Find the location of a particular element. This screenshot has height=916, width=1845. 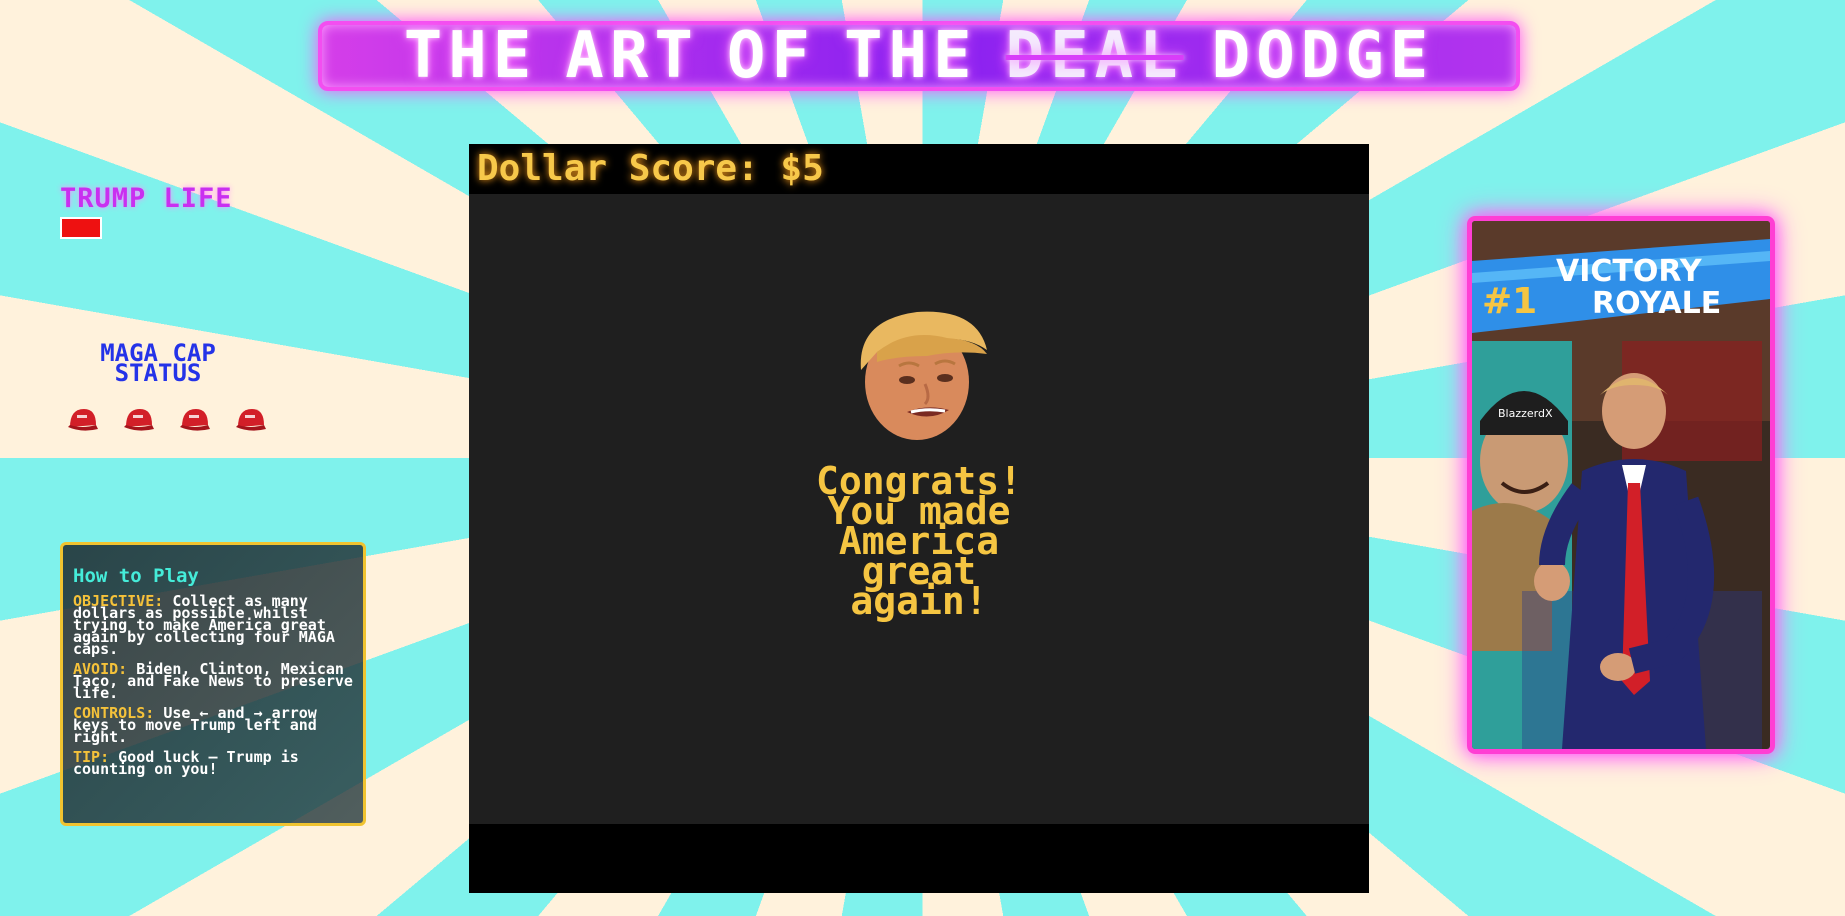

trump-life-label: TRUMP LIFE is located at coordinates (146, 198).